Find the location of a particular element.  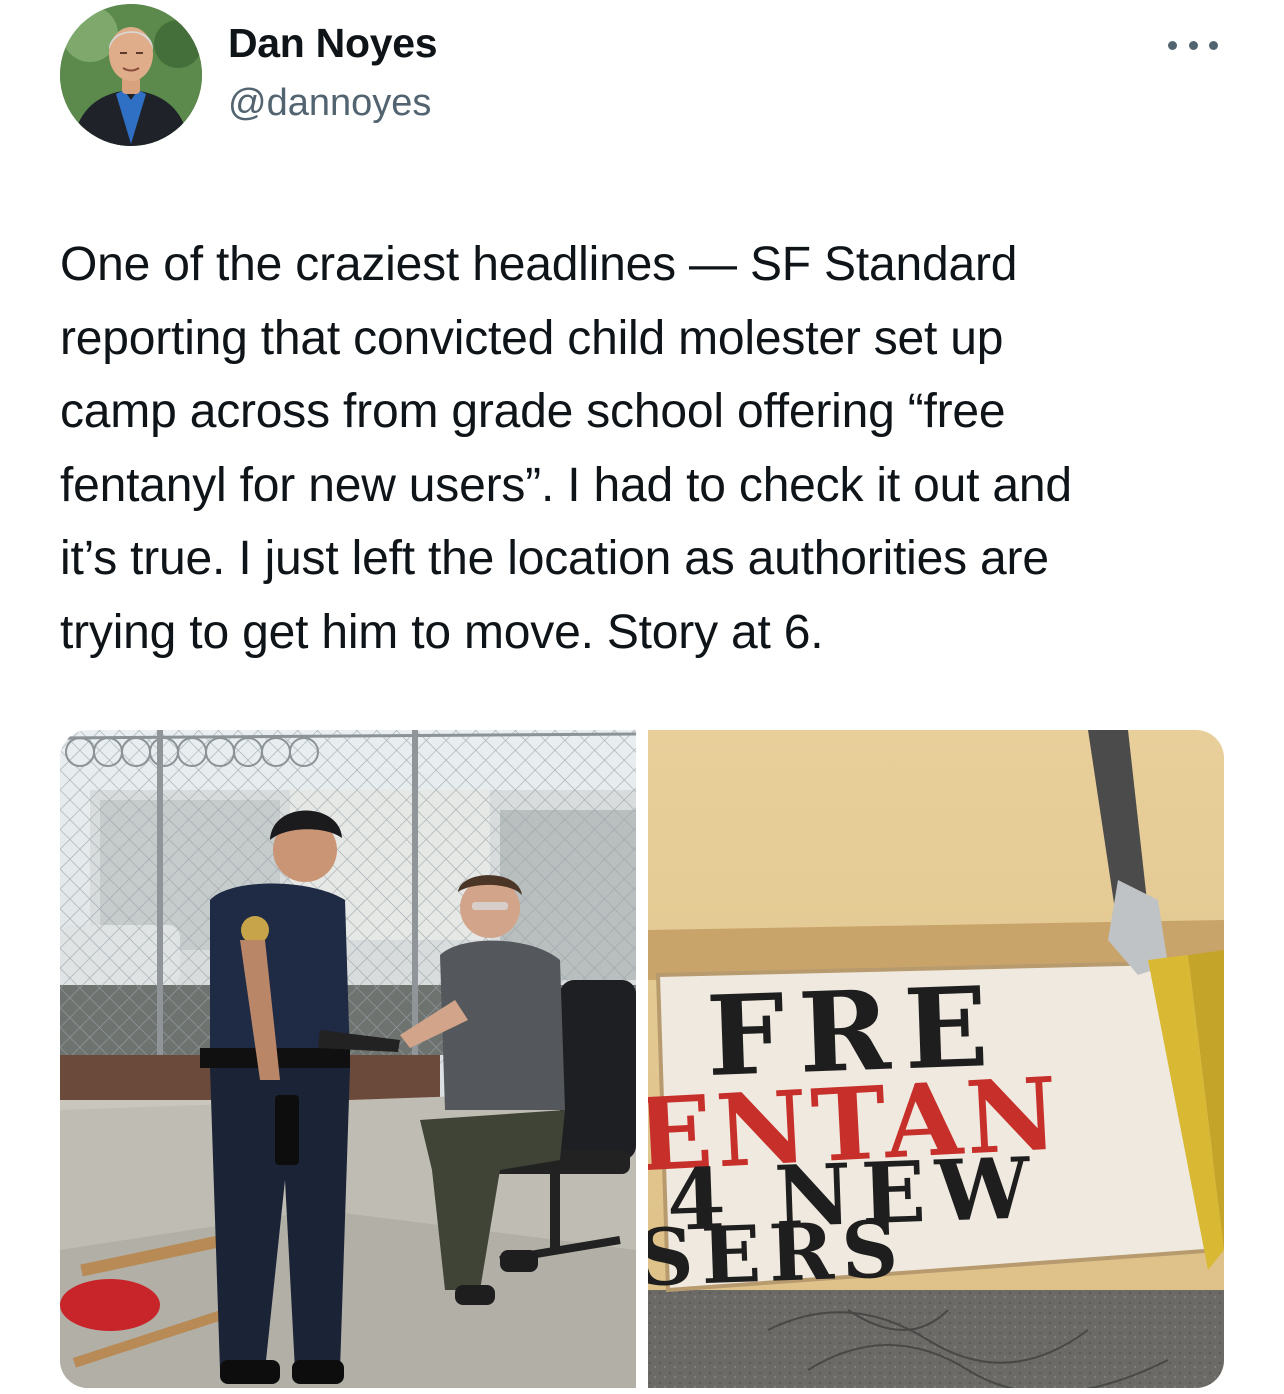

more-options-button is located at coordinates (1193, 45).